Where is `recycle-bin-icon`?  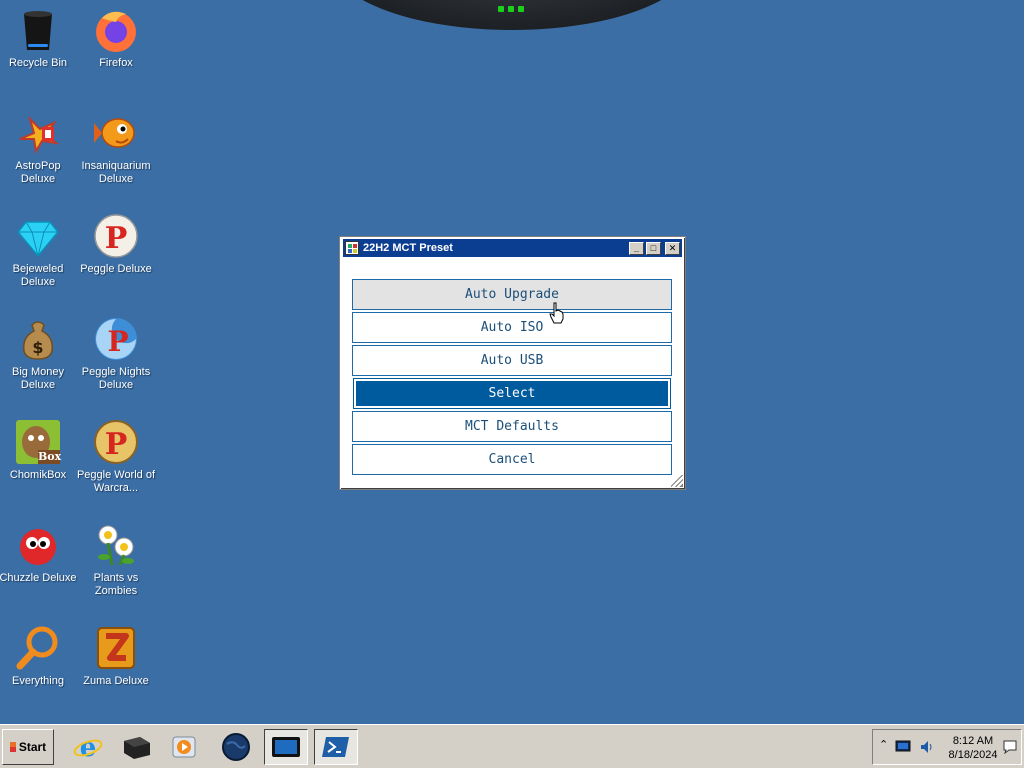
recycle-bin-icon is located at coordinates (38, 30).